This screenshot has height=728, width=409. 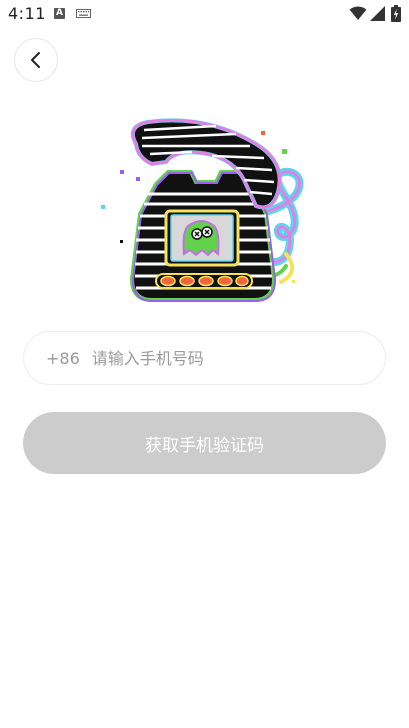 What do you see at coordinates (201, 238) in the screenshot?
I see `monster-icon` at bounding box center [201, 238].